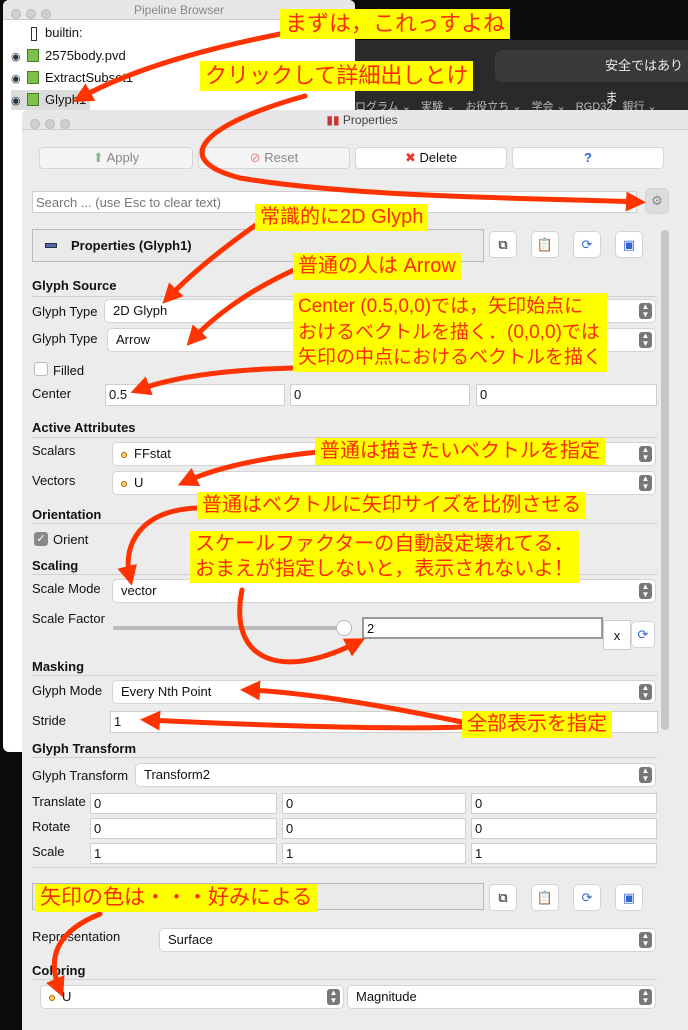 This screenshot has width=688, height=1030. I want to click on annotation-note: 全部表示を指定, so click(537, 724).